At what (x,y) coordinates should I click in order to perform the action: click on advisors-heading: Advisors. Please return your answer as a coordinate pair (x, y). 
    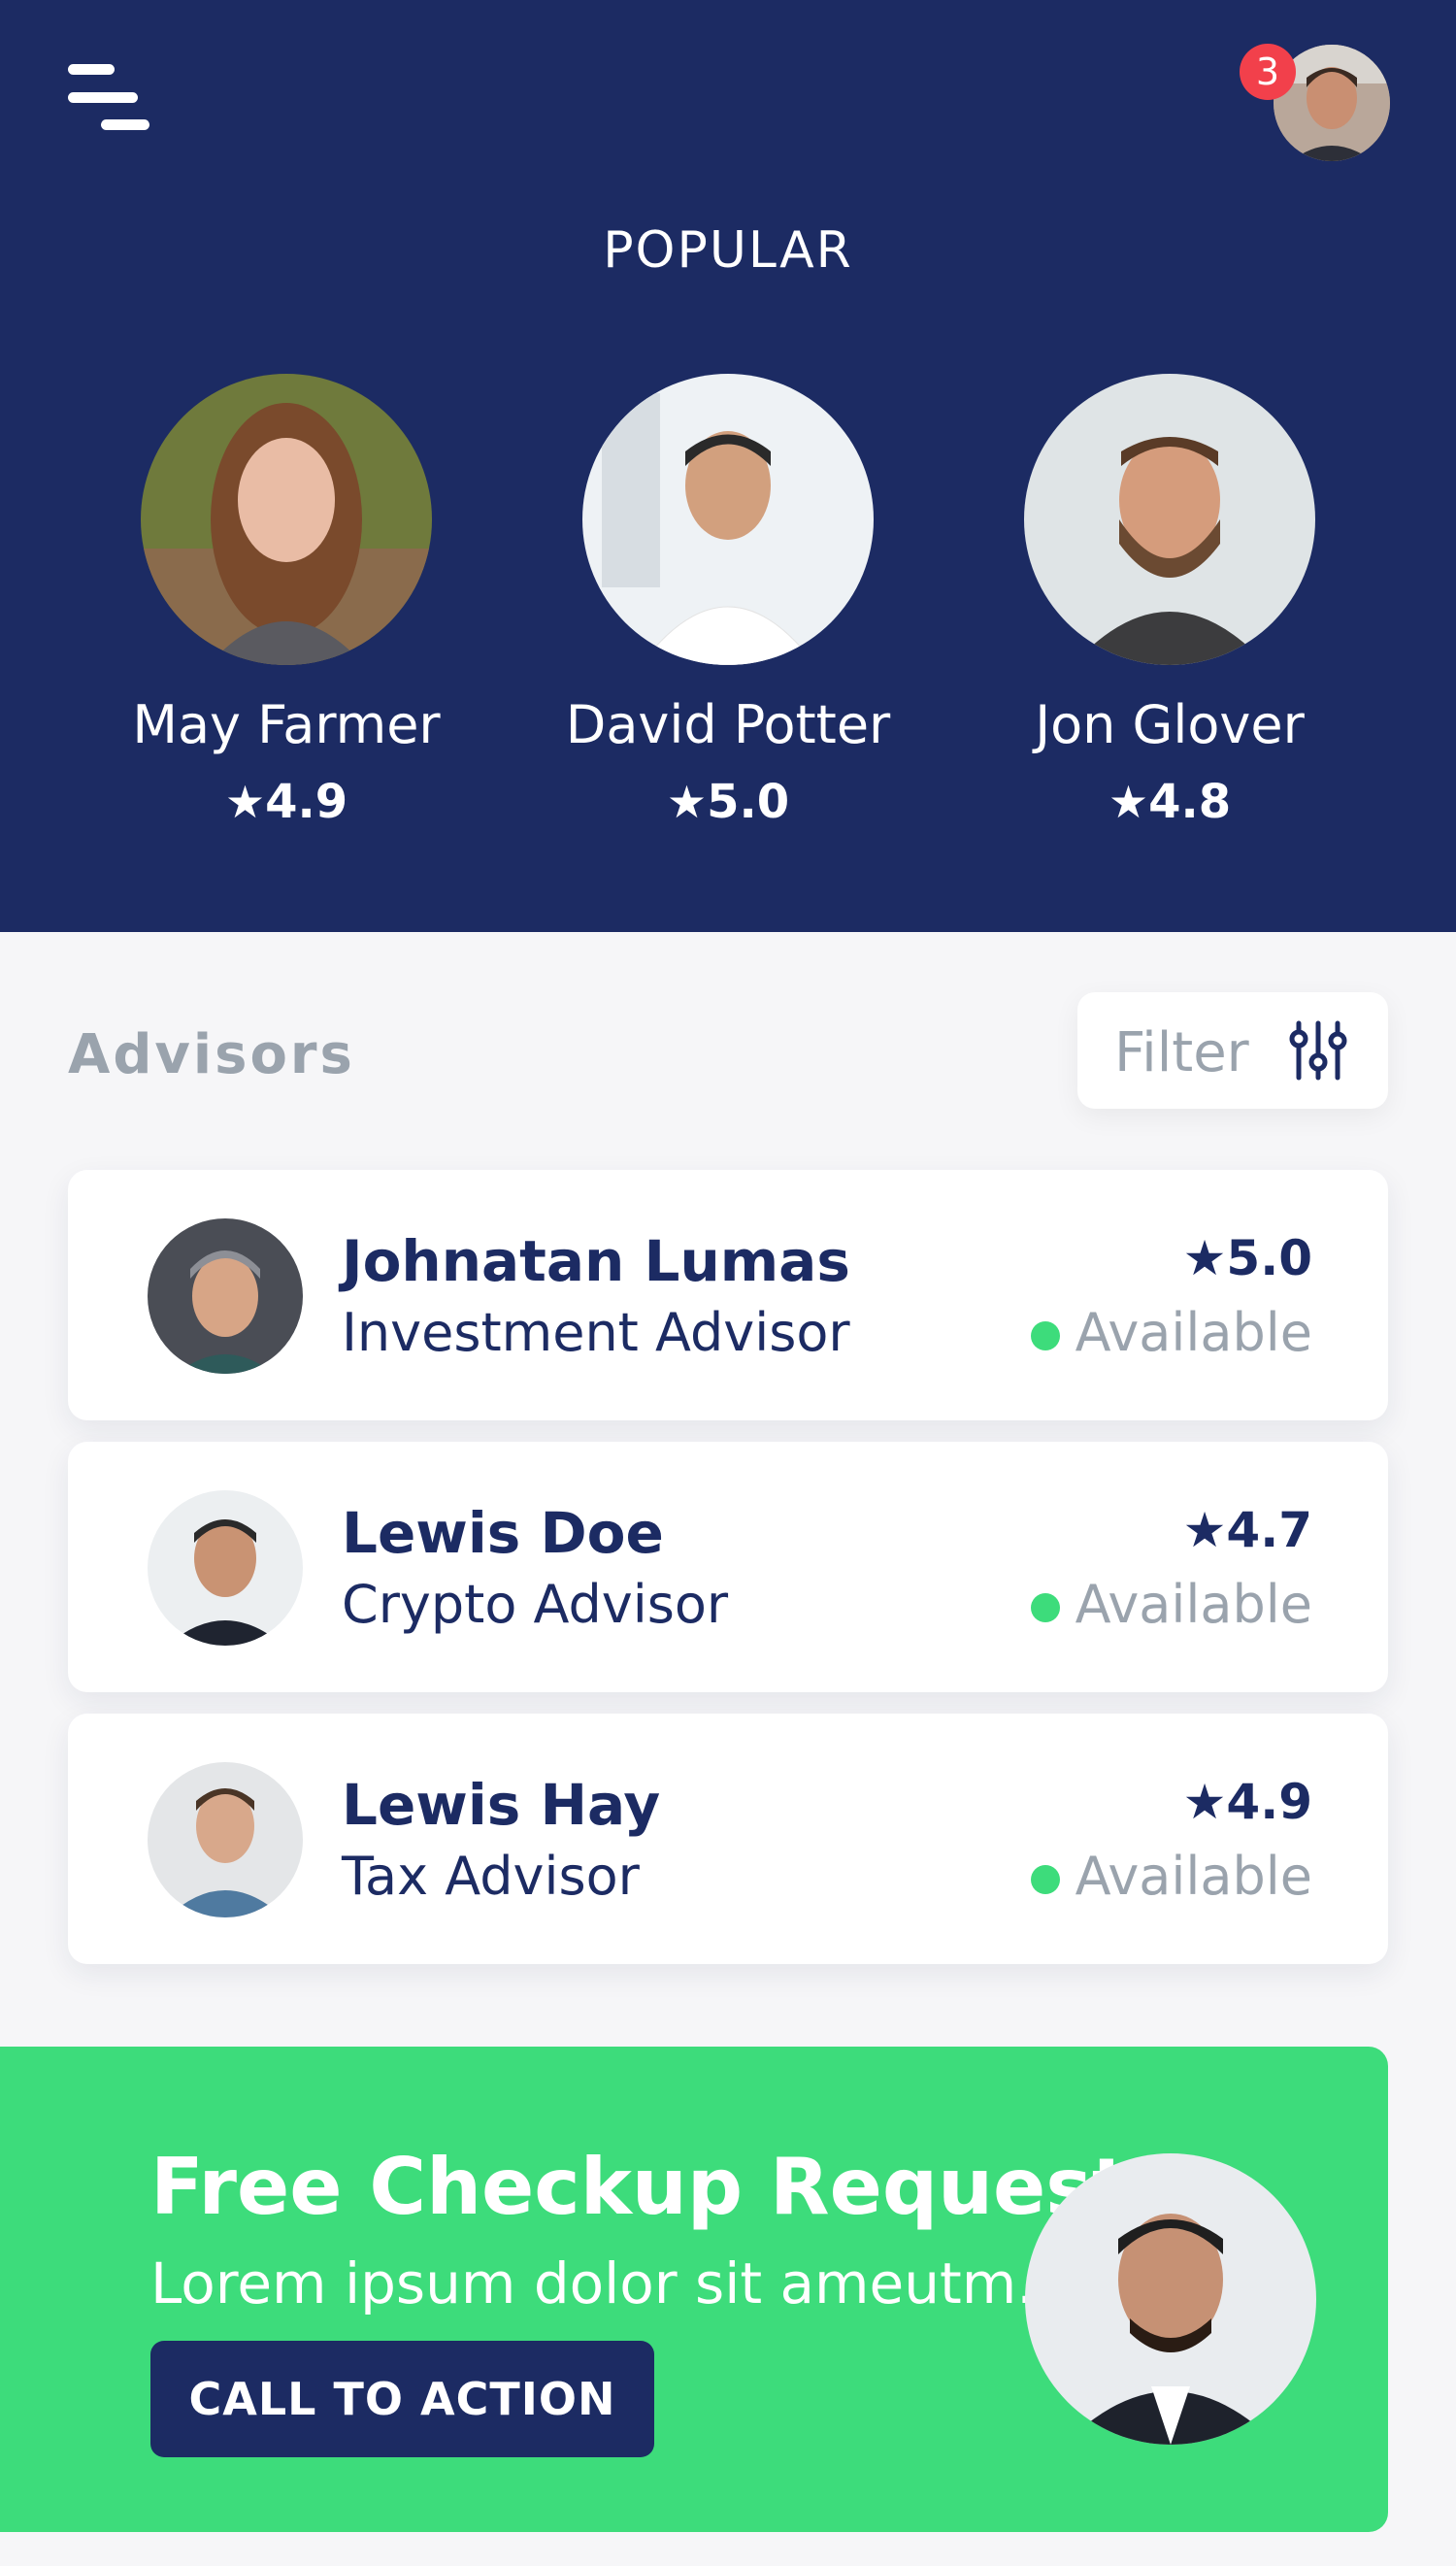
    Looking at the image, I should click on (211, 1054).